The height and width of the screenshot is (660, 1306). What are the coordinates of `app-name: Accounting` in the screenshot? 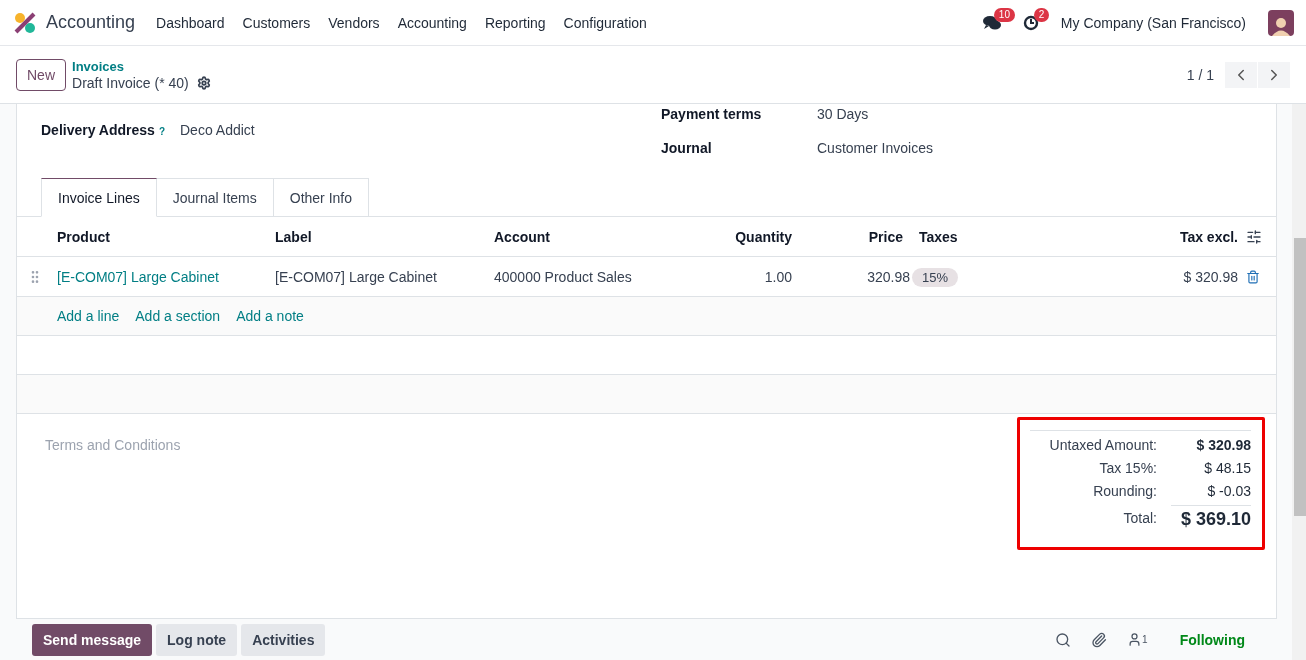 It's located at (91, 22).